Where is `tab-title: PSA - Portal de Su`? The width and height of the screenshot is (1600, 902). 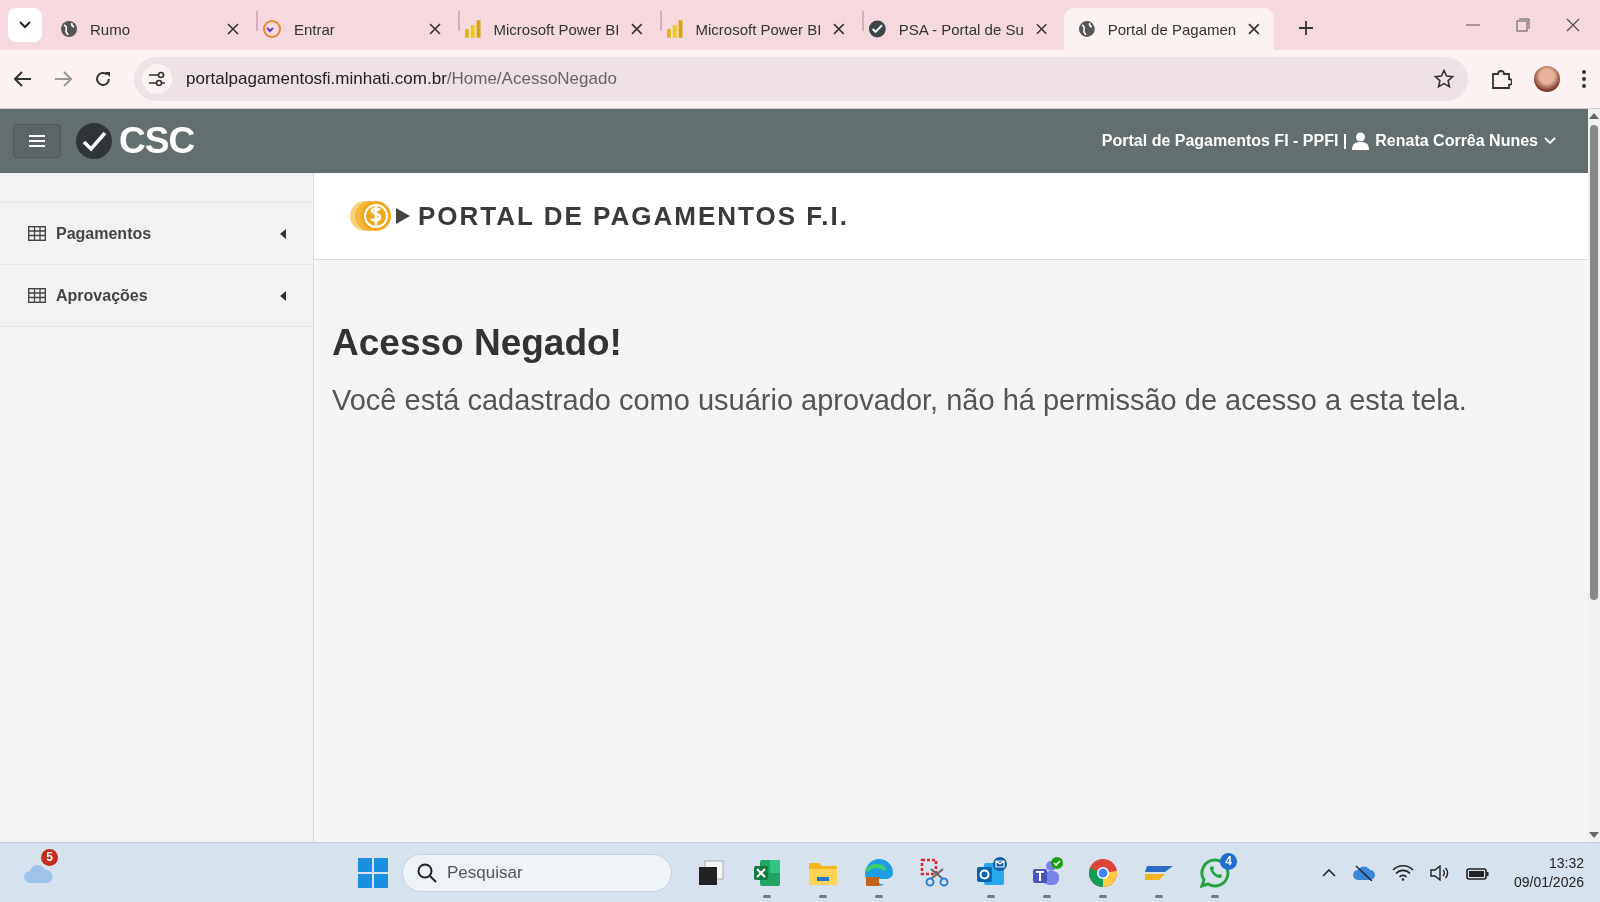 tab-title: PSA - Portal de Su is located at coordinates (961, 29).